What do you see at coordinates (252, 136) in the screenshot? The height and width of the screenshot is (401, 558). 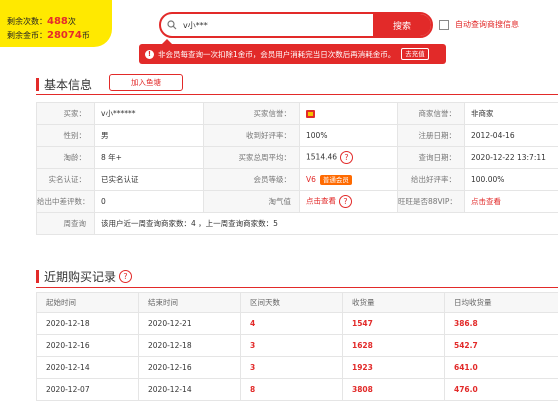 I see `info-key: 收到好评率：` at bounding box center [252, 136].